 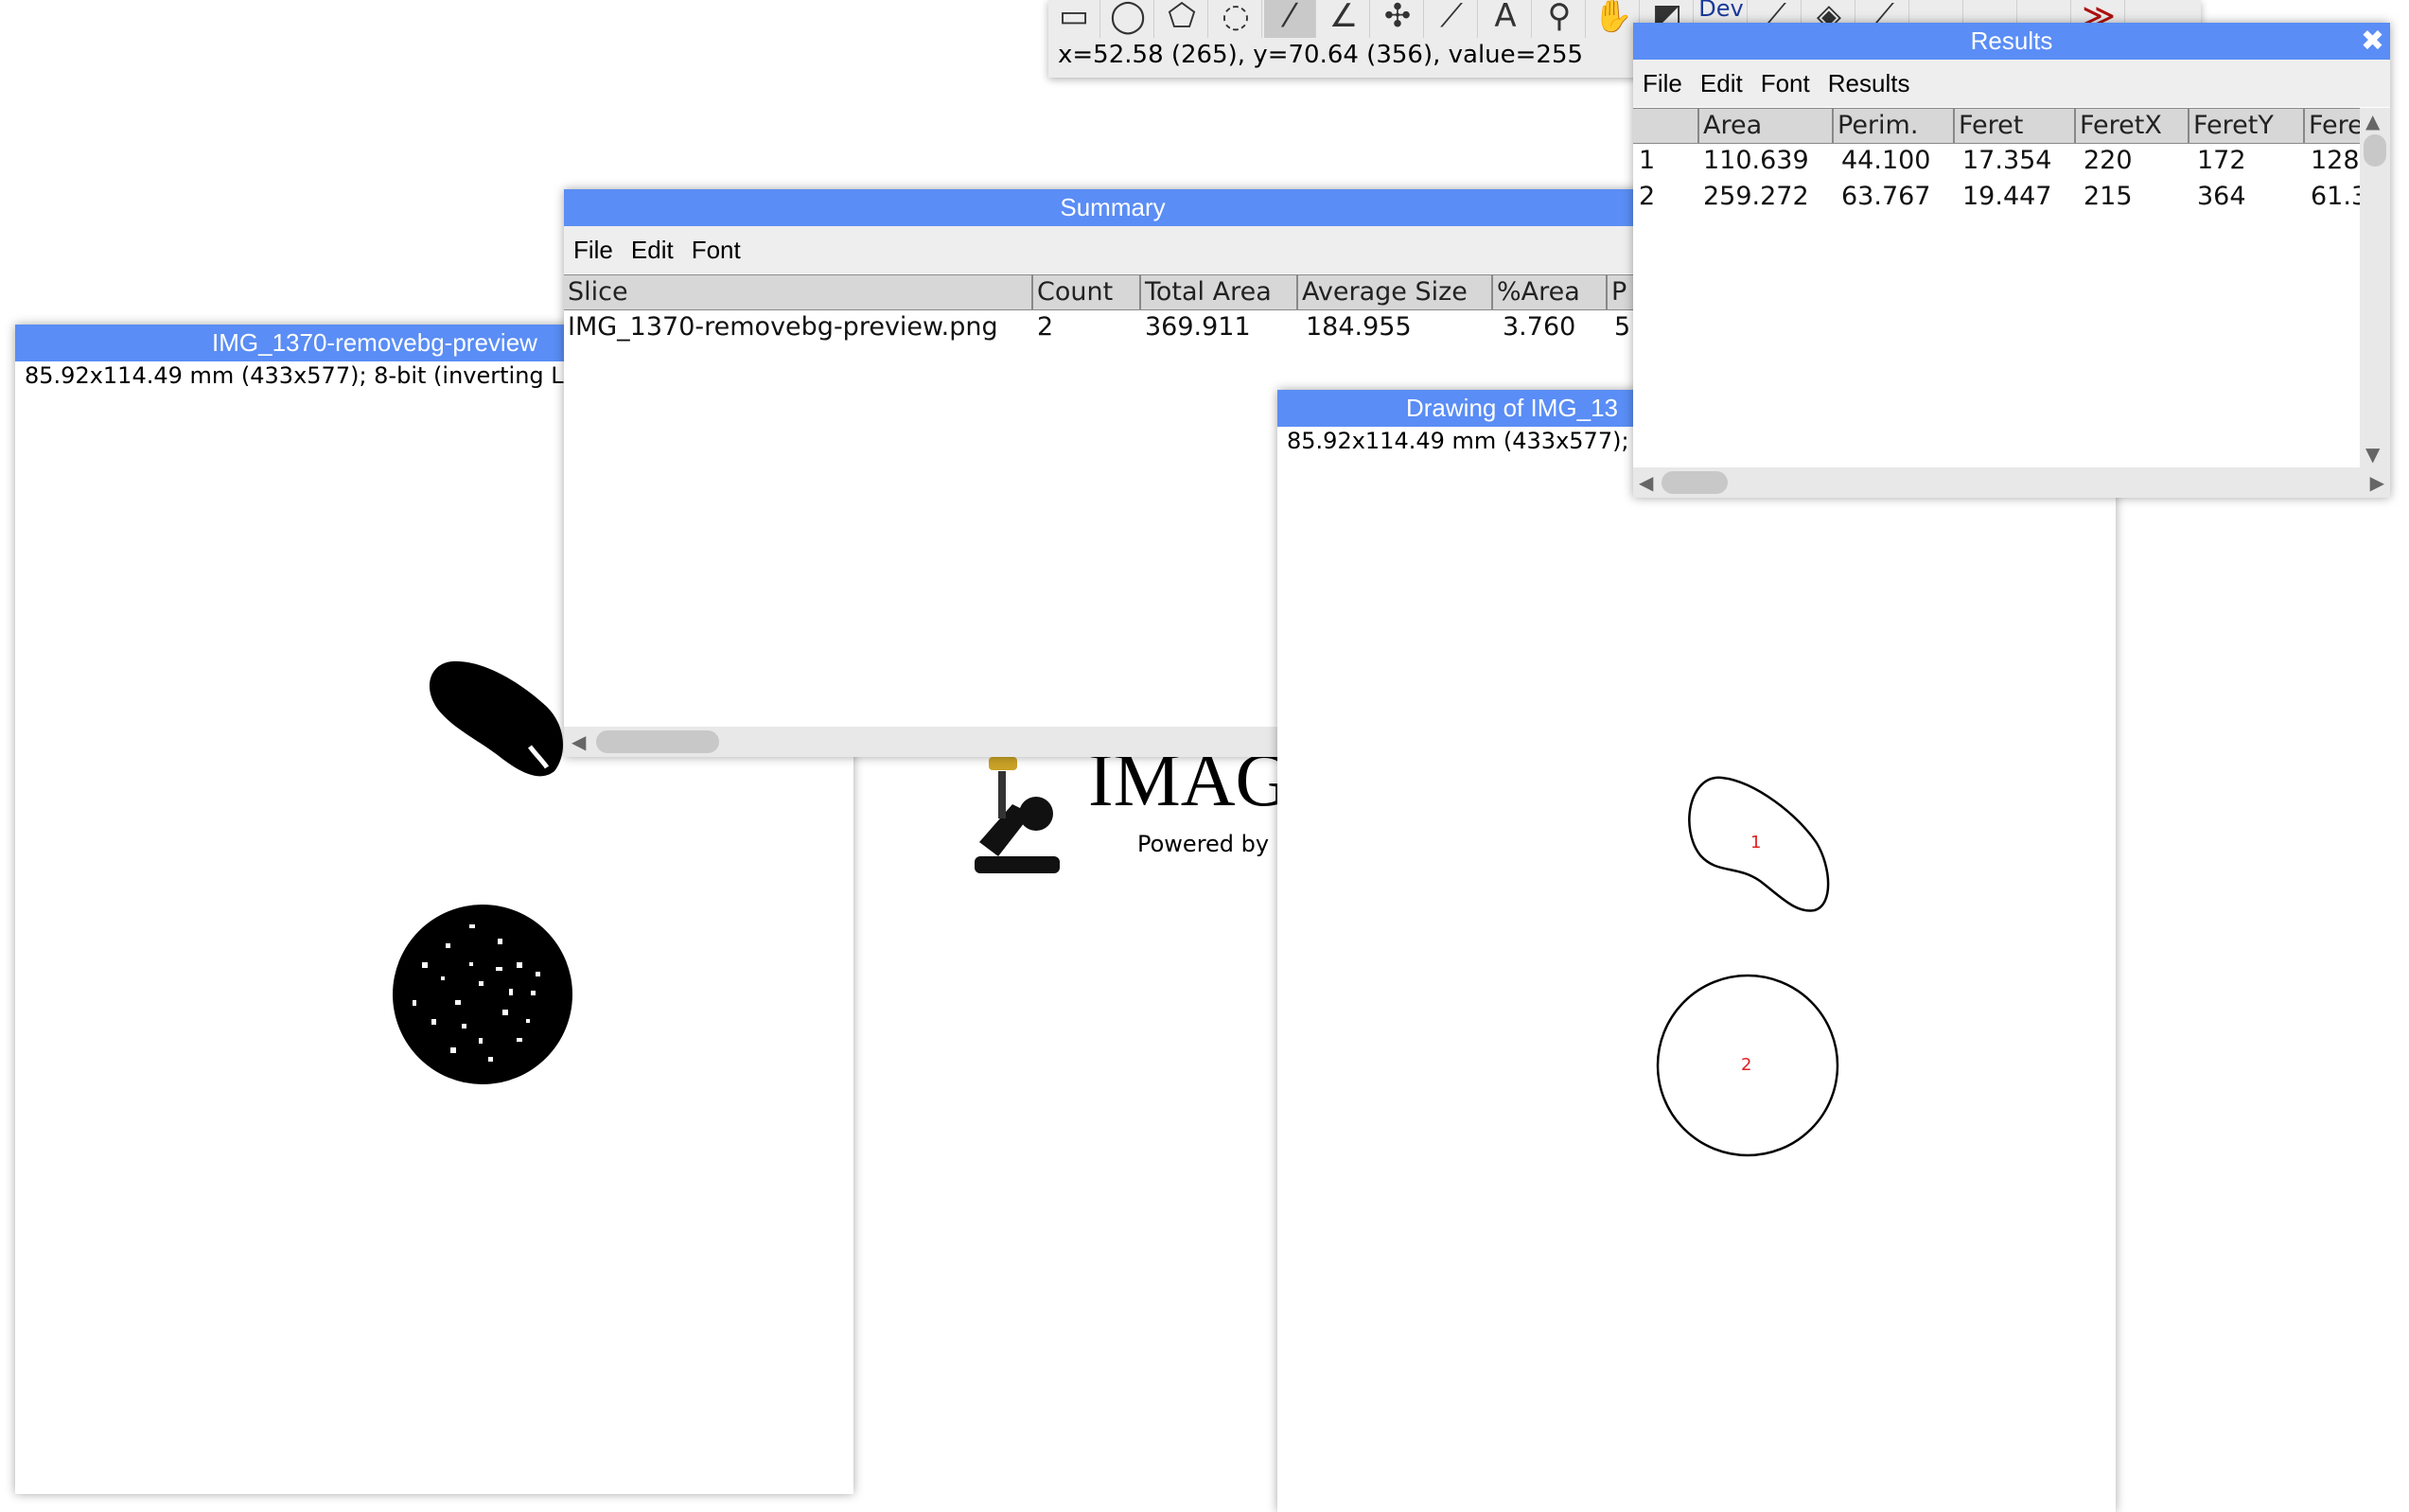 What do you see at coordinates (1539, 327) in the screenshot?
I see `summary-cell-pct-area: 3.760` at bounding box center [1539, 327].